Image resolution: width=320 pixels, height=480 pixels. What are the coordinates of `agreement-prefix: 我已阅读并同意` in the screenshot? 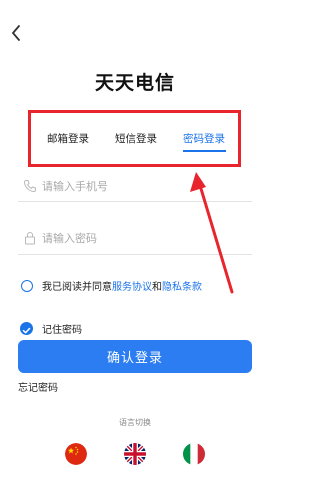 It's located at (77, 287).